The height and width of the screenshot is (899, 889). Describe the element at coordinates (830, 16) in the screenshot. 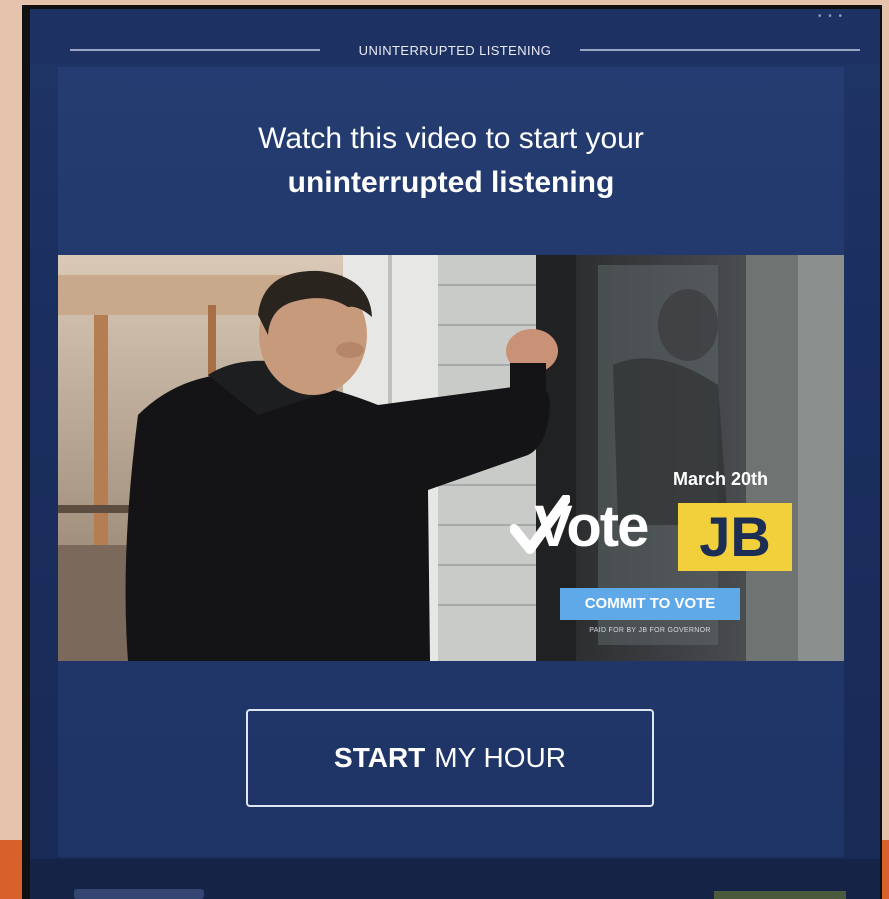

I see `dots-icon: • • •` at that location.